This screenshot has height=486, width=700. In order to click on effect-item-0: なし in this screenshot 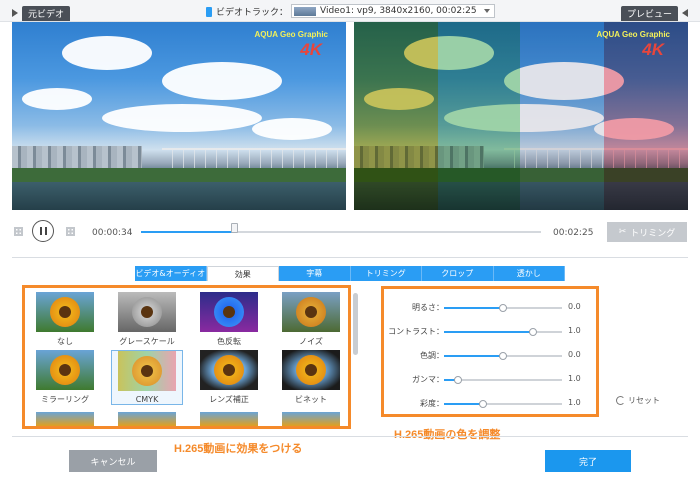, I will do `click(65, 319)`.